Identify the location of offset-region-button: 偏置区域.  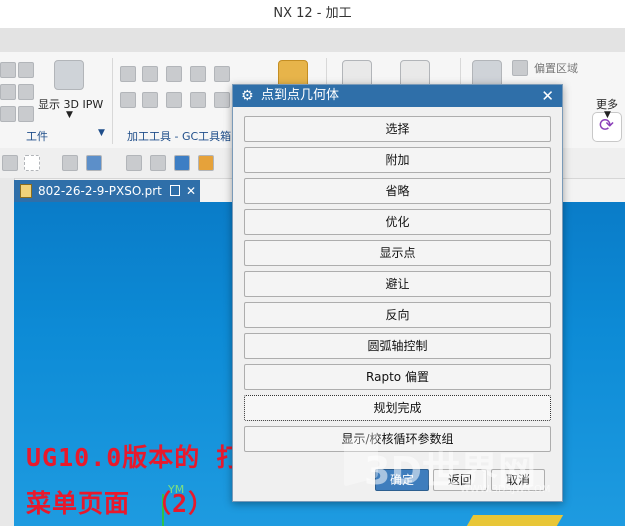
(556, 68).